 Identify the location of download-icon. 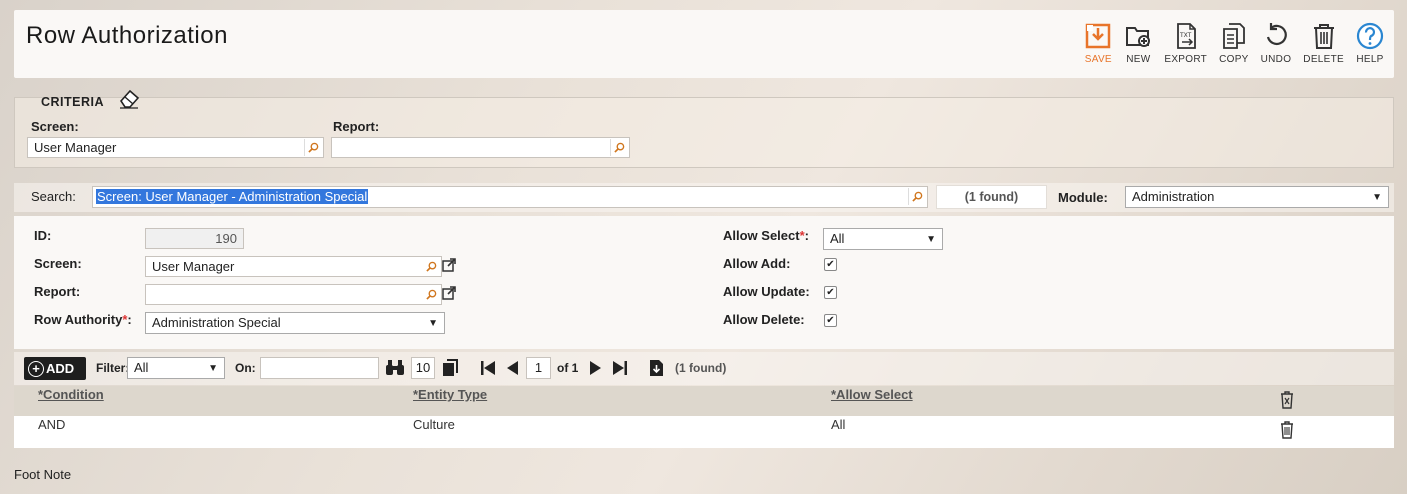
(656, 368).